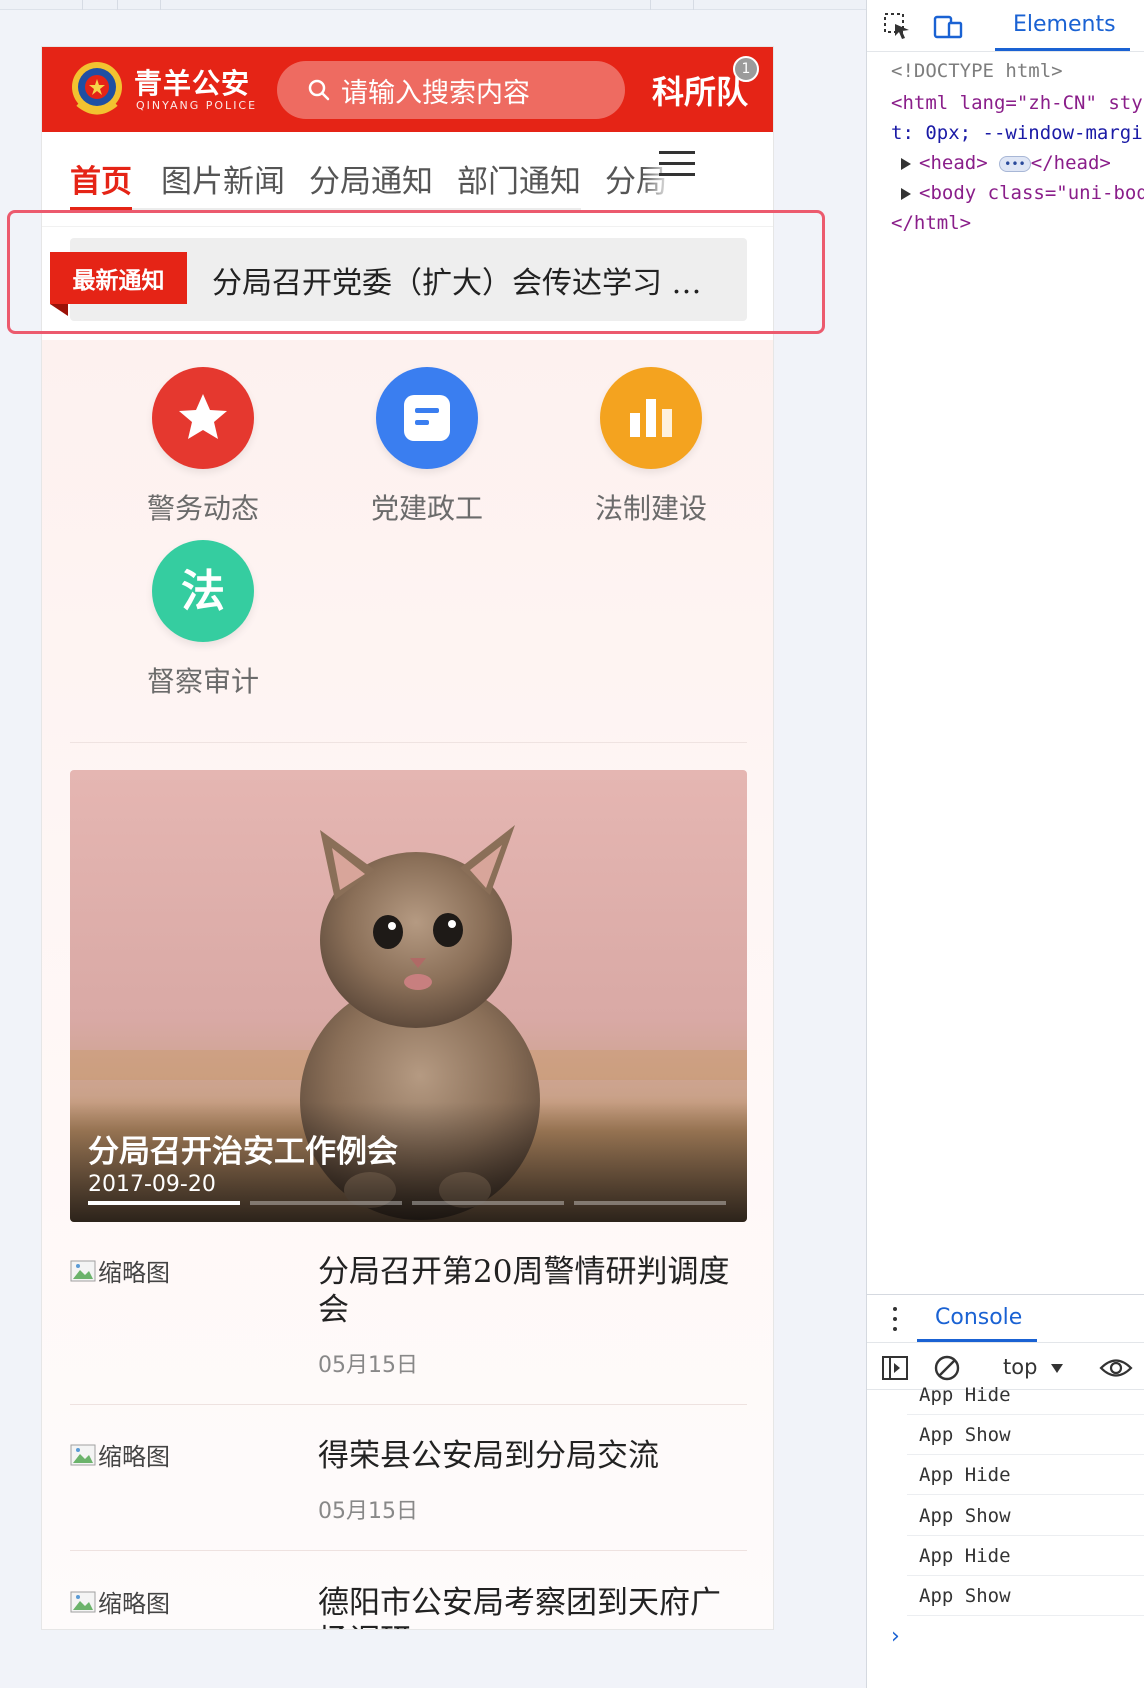 The image size is (1144, 1688). I want to click on chevron-down-icon, so click(1057, 1368).